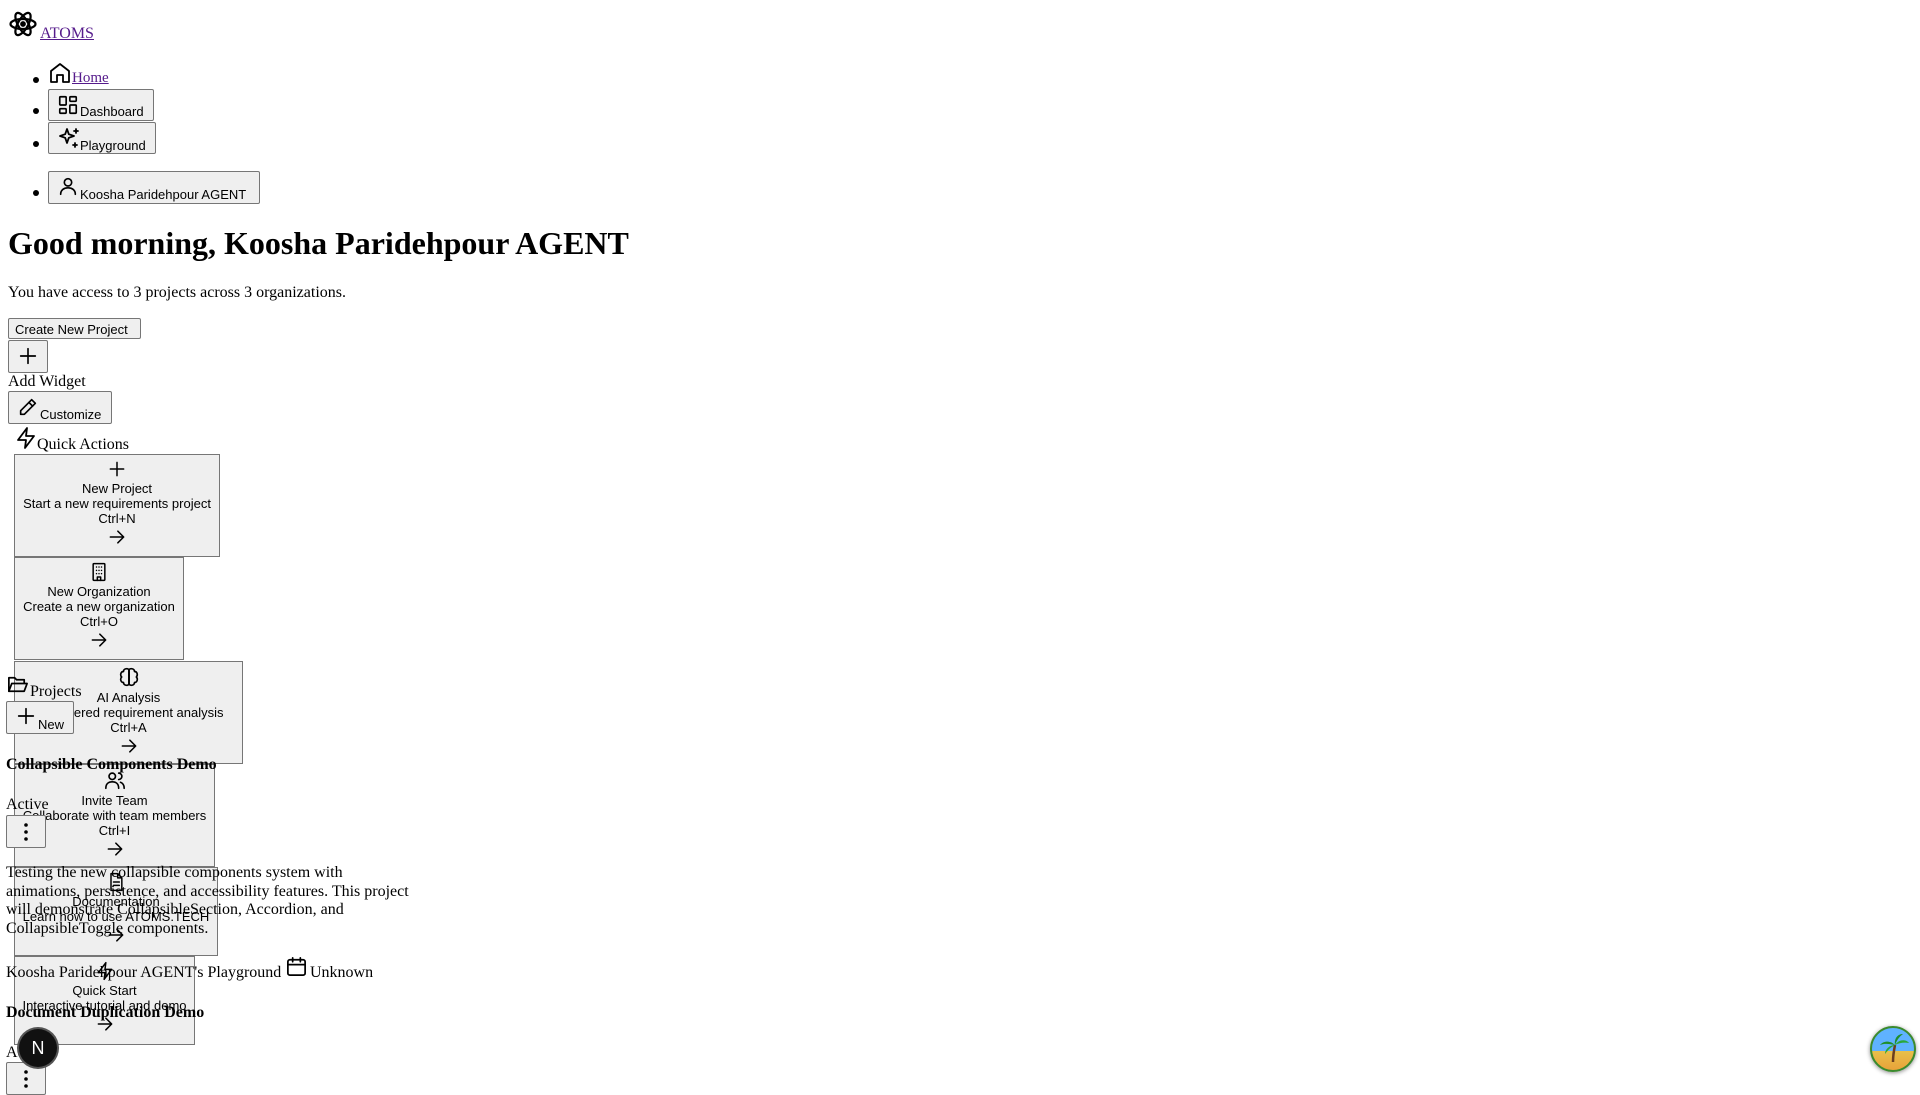  I want to click on quick-action-desc: Start a new requirements project, so click(117, 503).